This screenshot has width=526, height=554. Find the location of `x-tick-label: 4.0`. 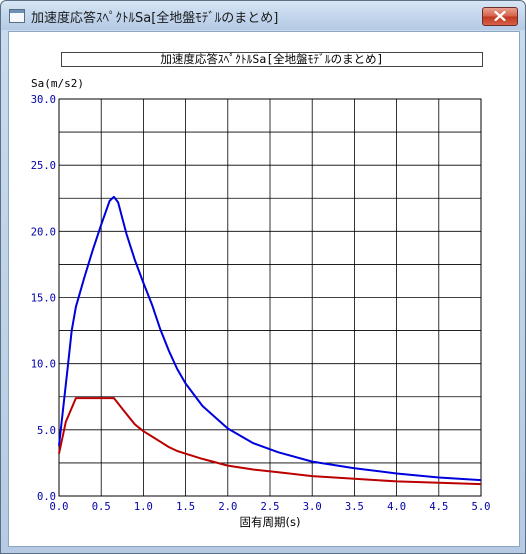

x-tick-label: 4.0 is located at coordinates (396, 507).